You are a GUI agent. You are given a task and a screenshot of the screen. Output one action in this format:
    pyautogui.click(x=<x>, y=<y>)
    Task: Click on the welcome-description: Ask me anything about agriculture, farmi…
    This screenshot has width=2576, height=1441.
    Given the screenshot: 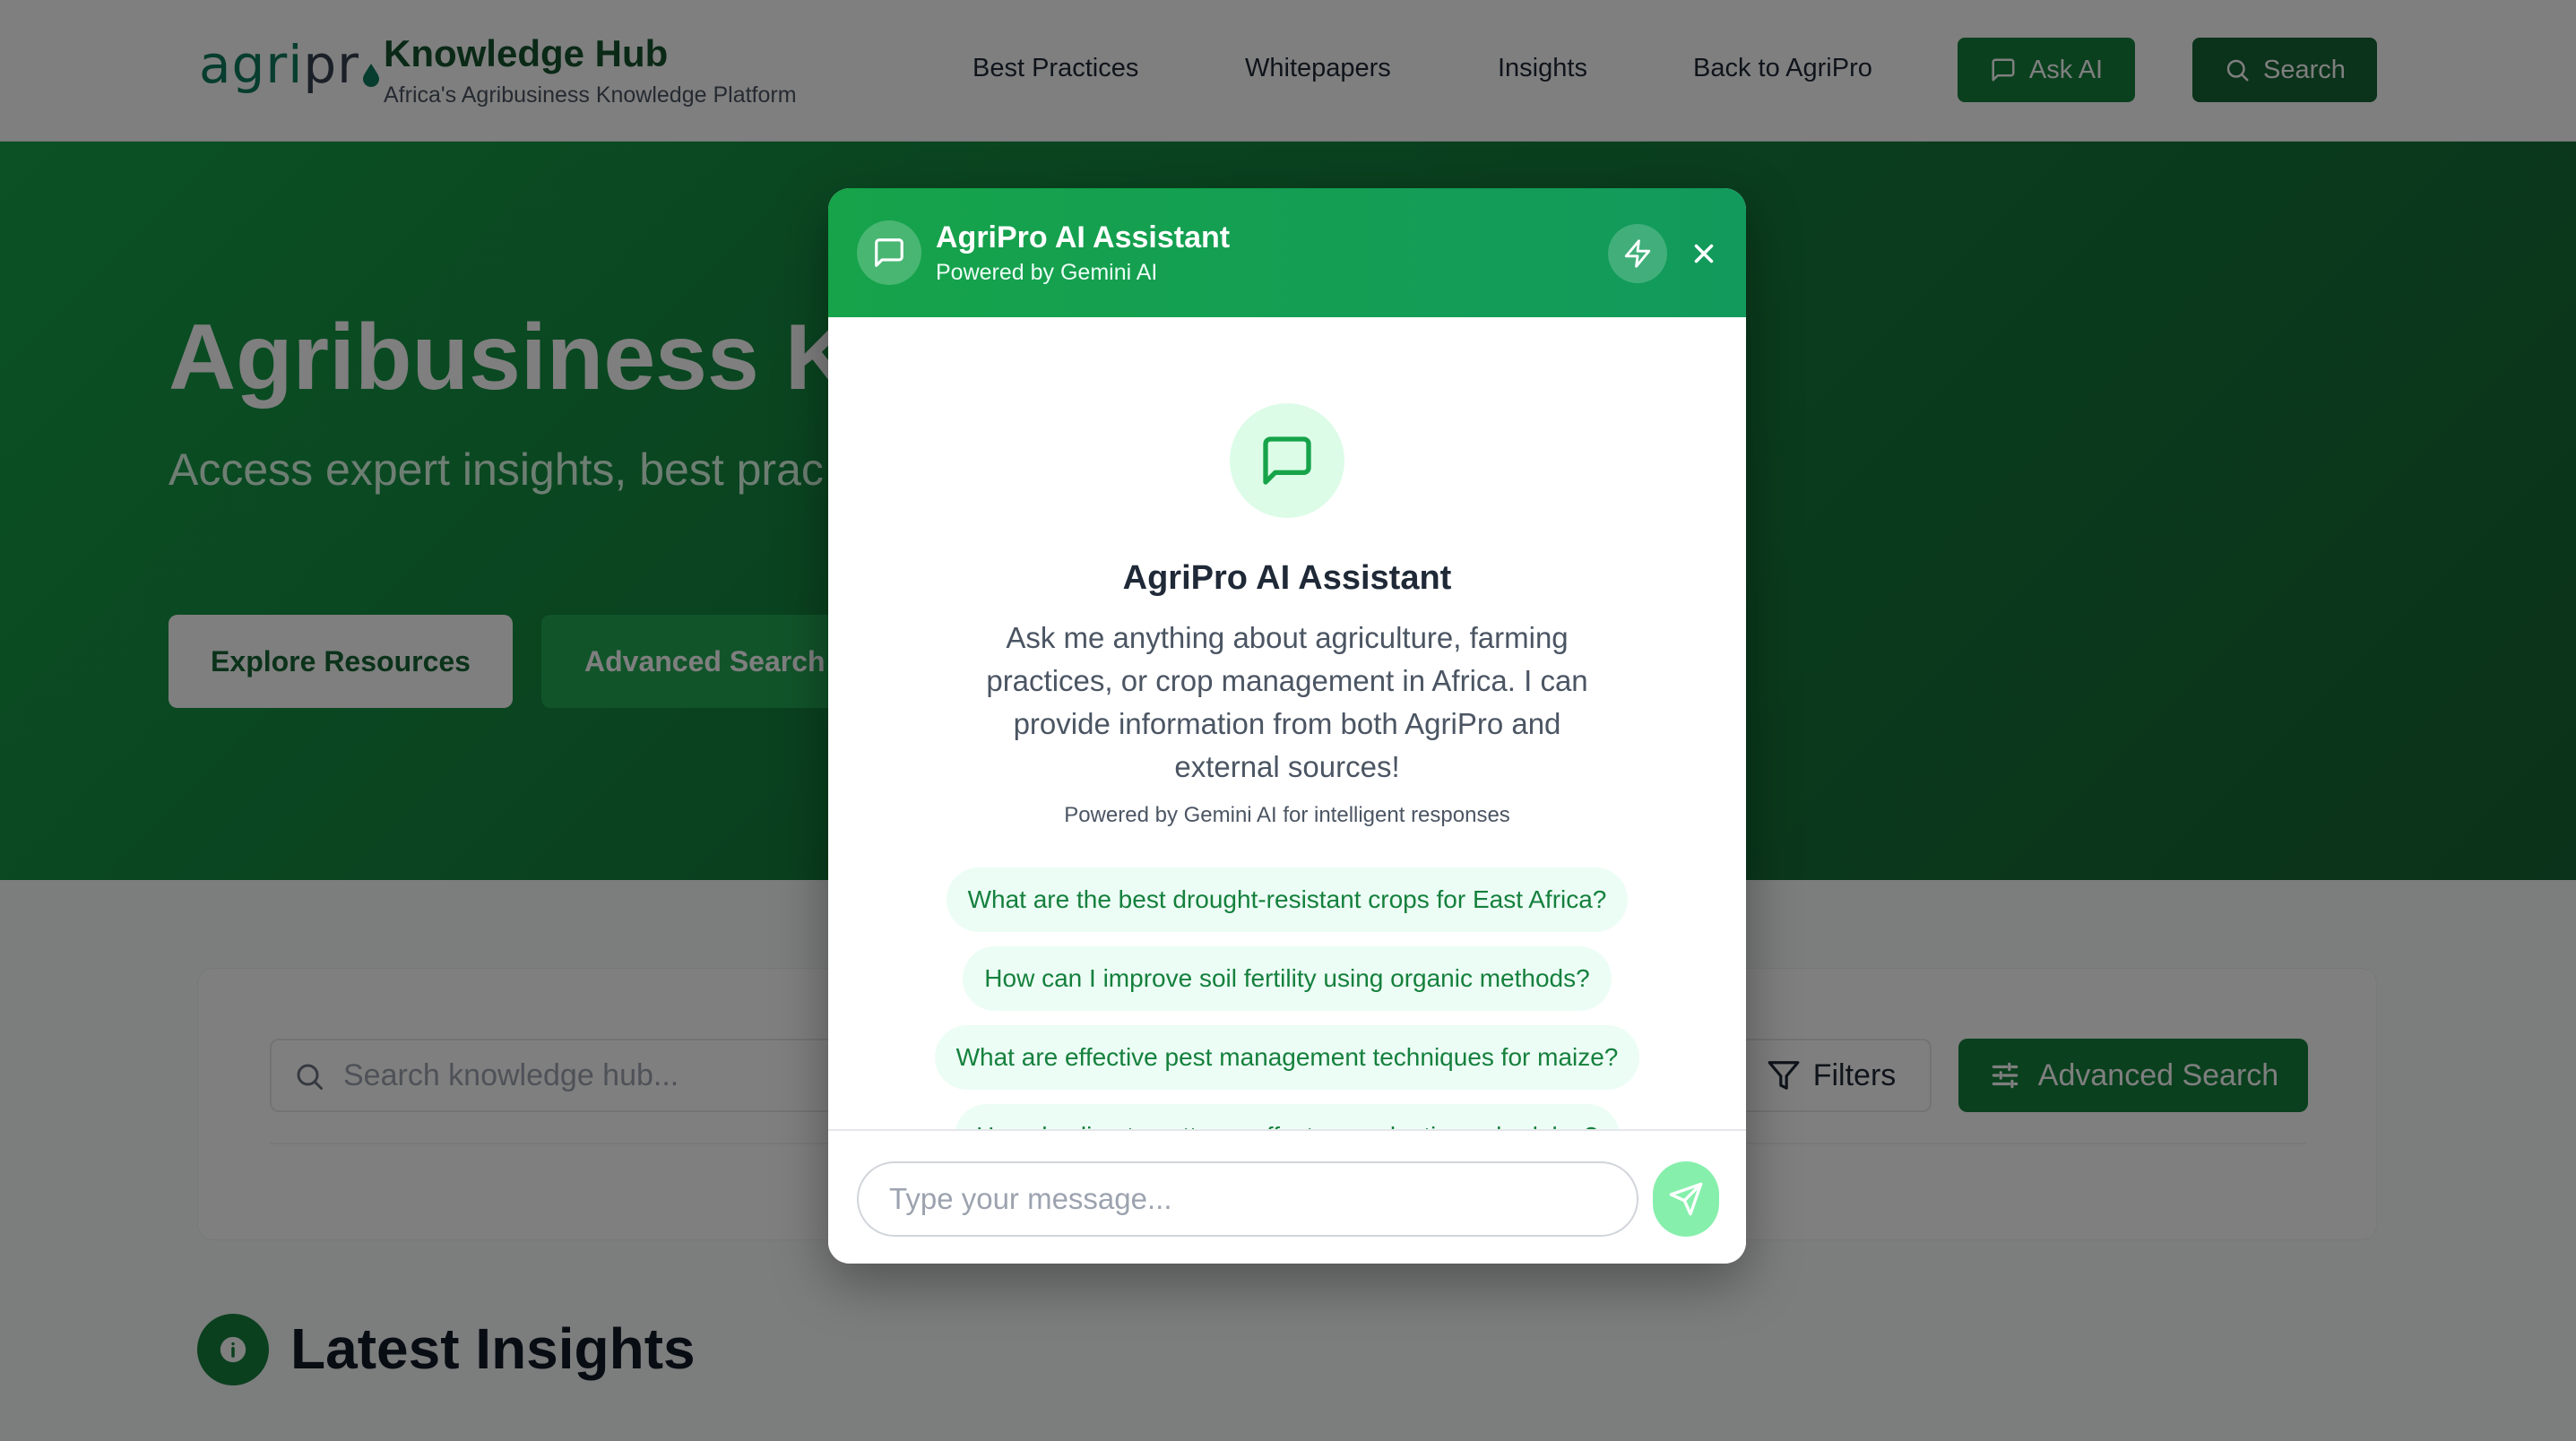 What is the action you would take?
    pyautogui.click(x=1287, y=702)
    